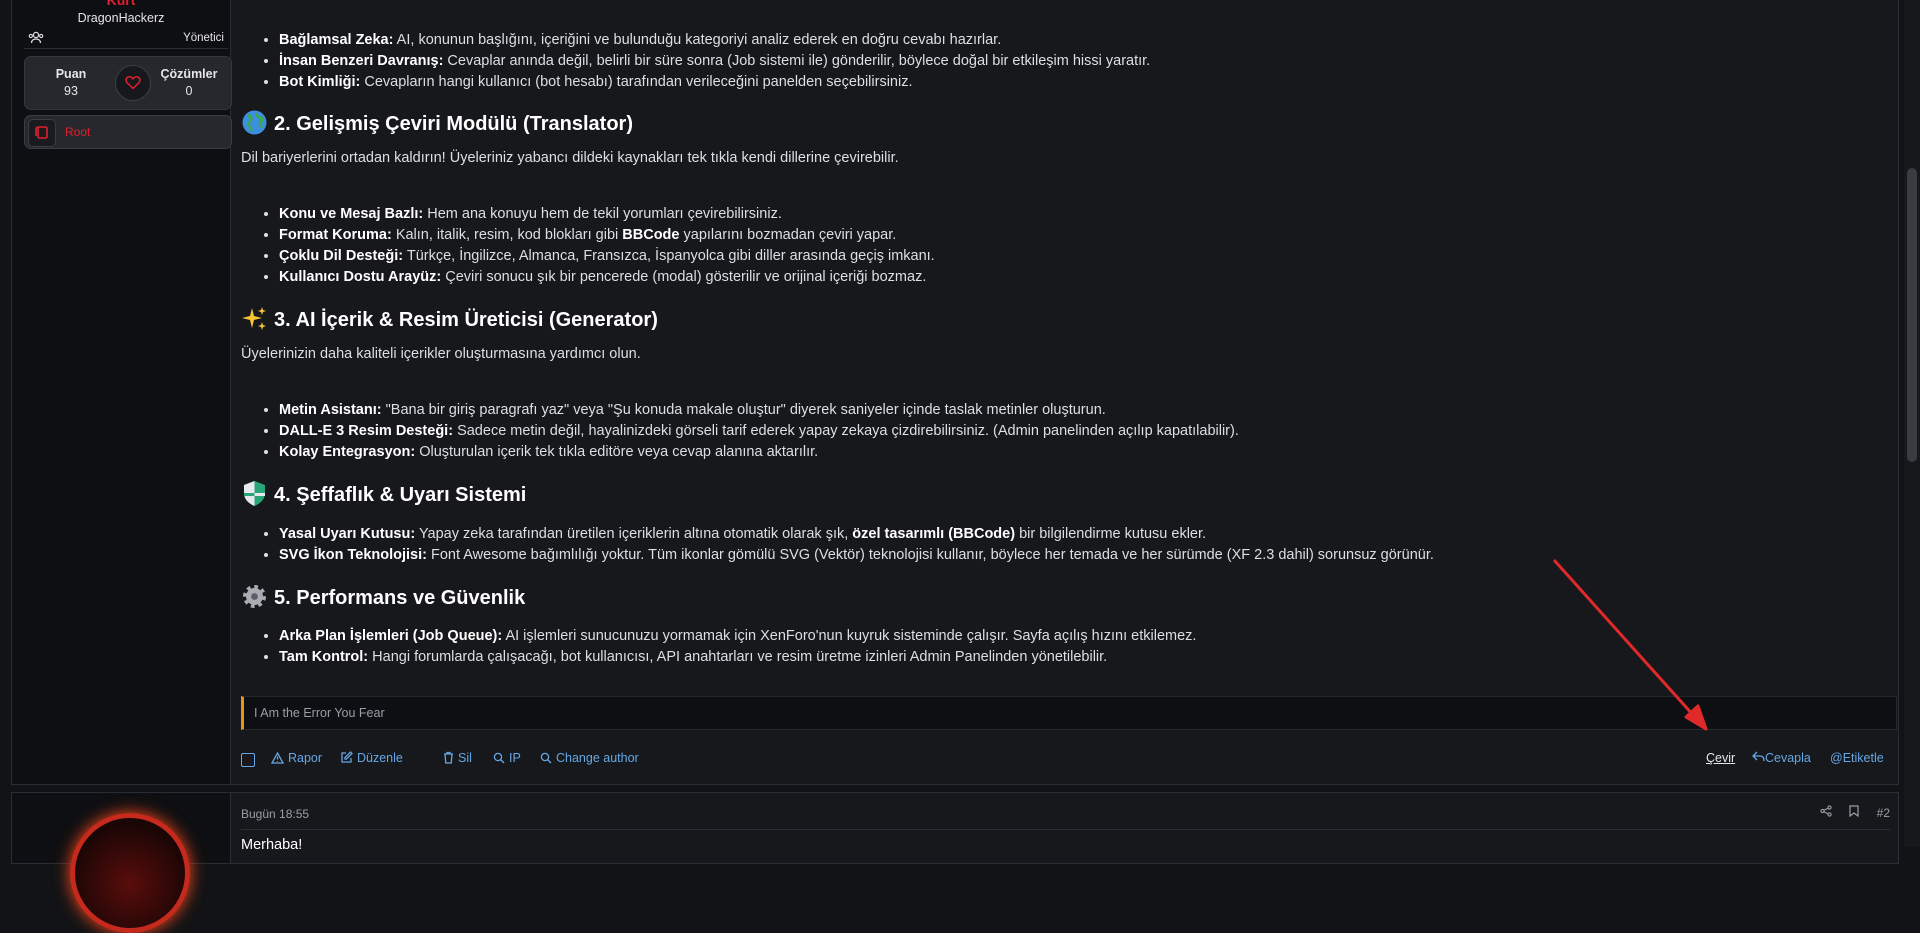 Image resolution: width=1920 pixels, height=933 pixels. I want to click on post-timestamp: Bugün 18:55, so click(275, 814).